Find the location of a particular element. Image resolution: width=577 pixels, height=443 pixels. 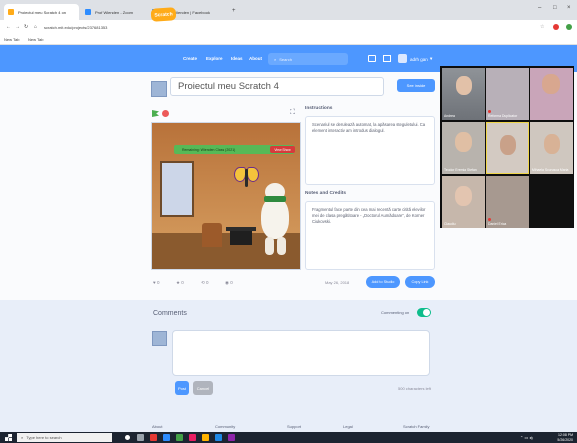

browser-tab-scratch: Proiectul meu Scratch 4 on is located at coordinates (41, 12).